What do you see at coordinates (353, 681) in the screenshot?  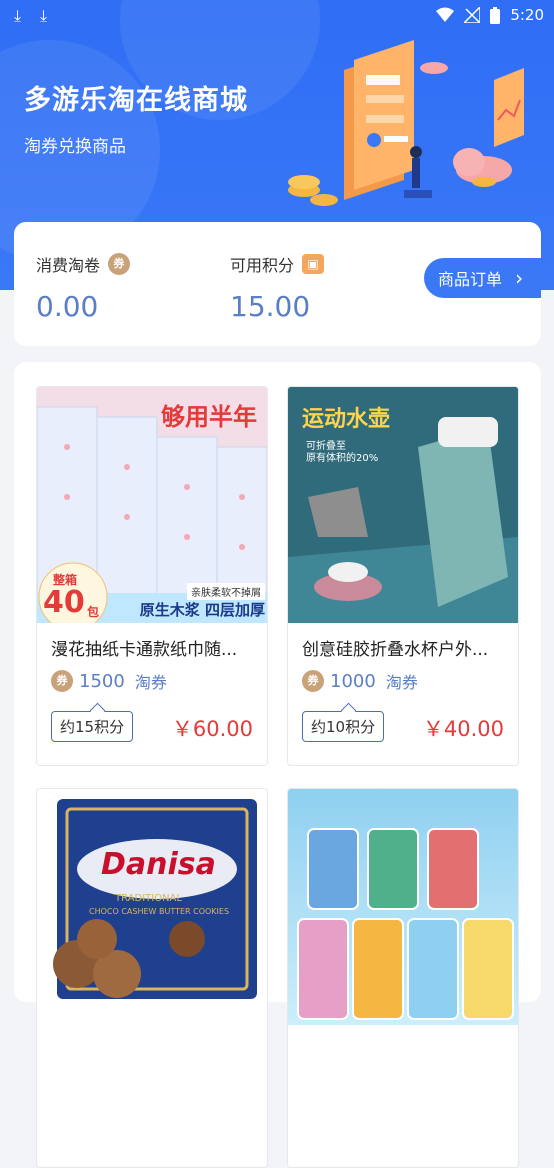 I see `coupon-amount: 1000` at bounding box center [353, 681].